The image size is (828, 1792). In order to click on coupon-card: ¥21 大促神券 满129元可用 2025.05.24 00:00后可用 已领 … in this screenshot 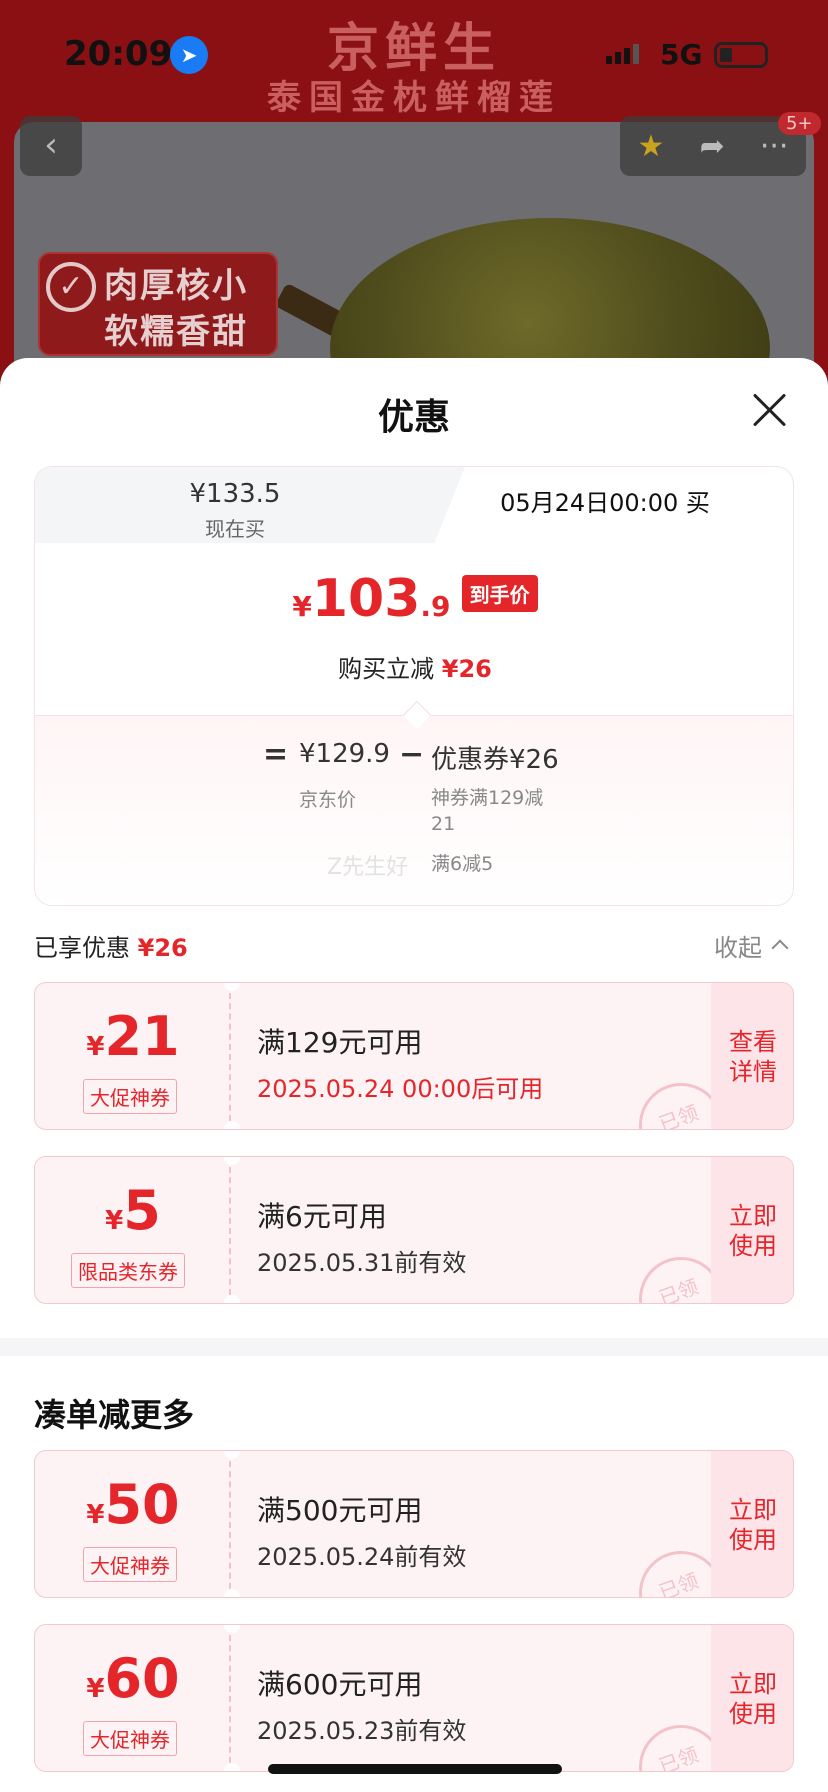, I will do `click(414, 1056)`.